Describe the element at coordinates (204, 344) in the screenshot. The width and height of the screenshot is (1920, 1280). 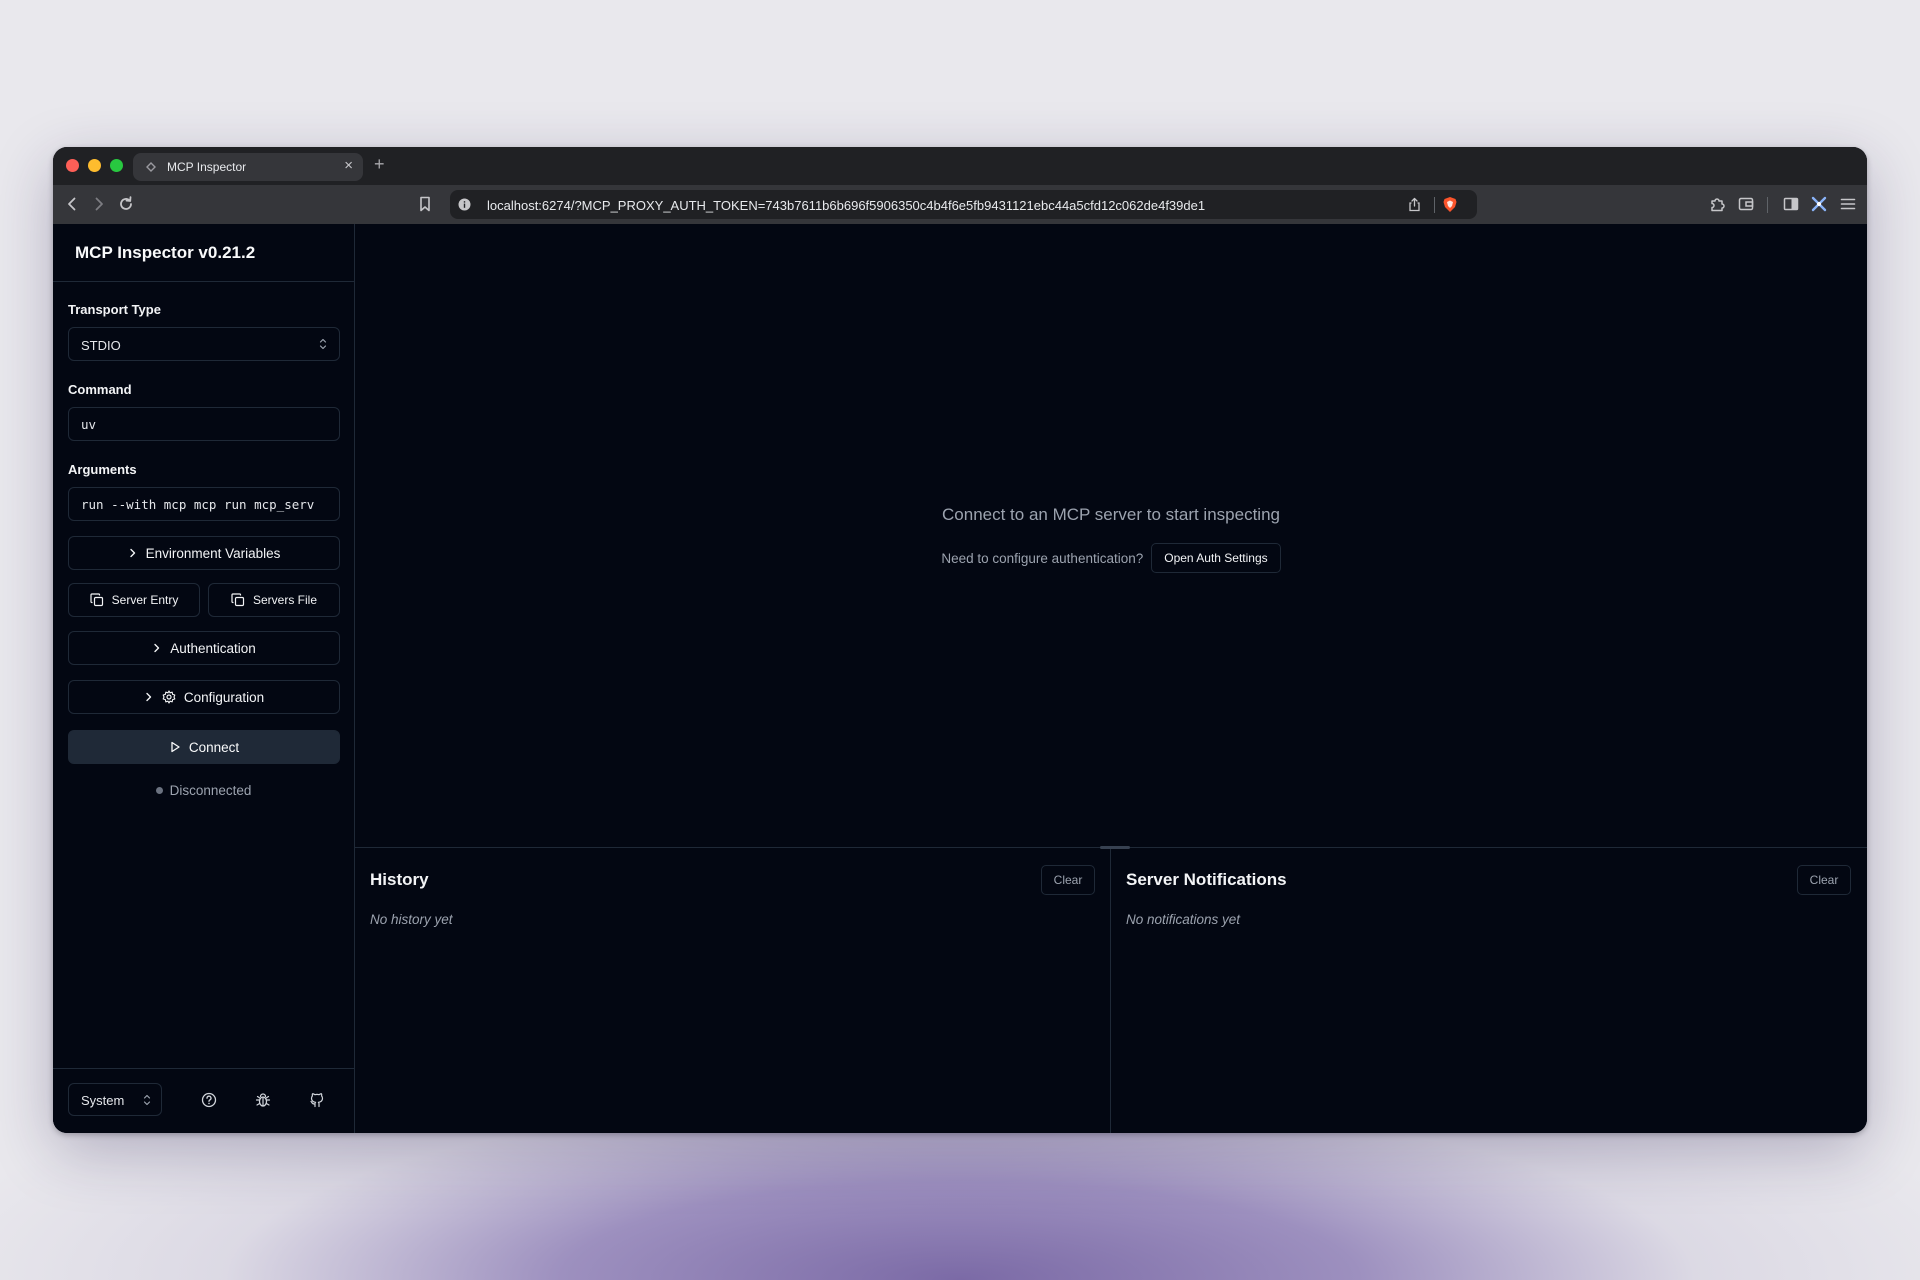
I see `transport-type-select: STDIO` at that location.